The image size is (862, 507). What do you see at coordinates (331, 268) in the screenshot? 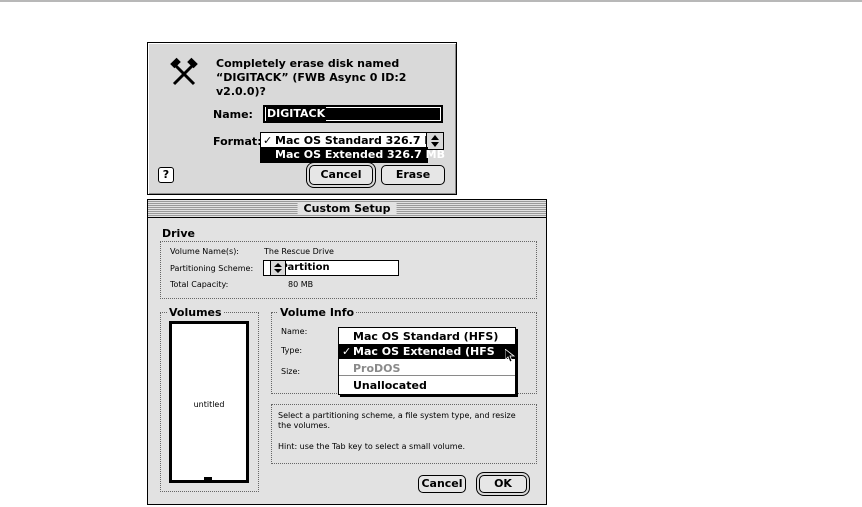
I see `partitioning-popup: 1 Partition` at bounding box center [331, 268].